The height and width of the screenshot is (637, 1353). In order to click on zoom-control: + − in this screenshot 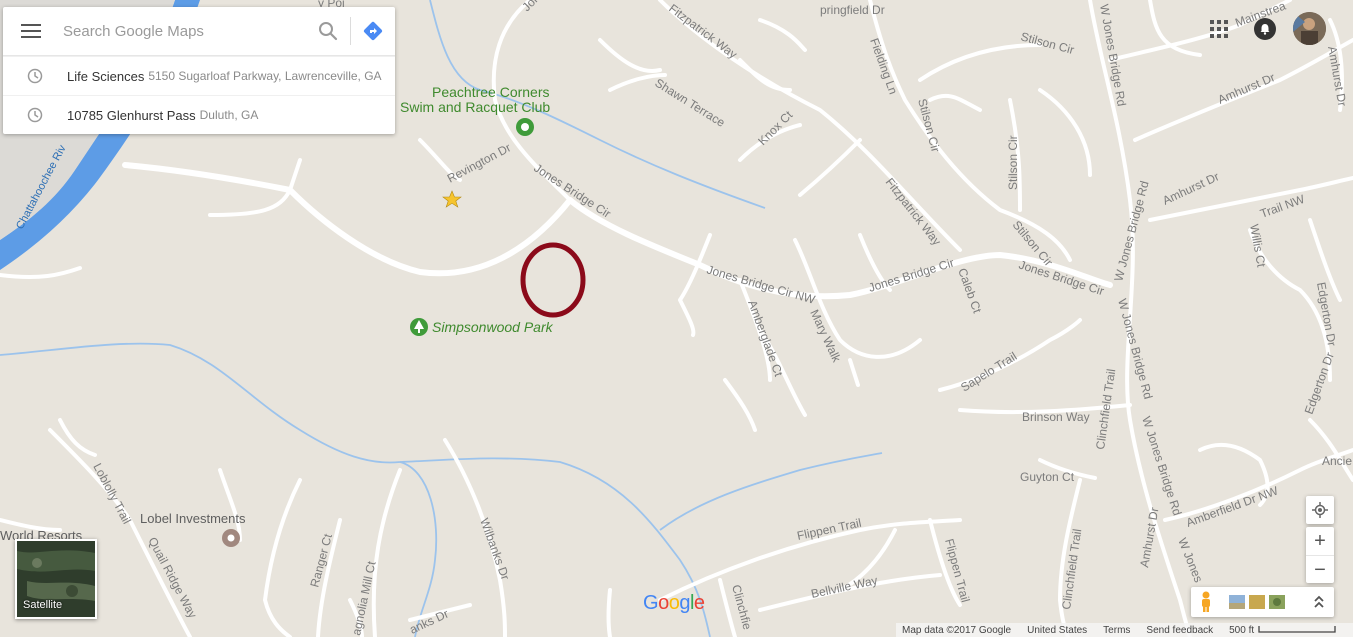, I will do `click(1320, 555)`.